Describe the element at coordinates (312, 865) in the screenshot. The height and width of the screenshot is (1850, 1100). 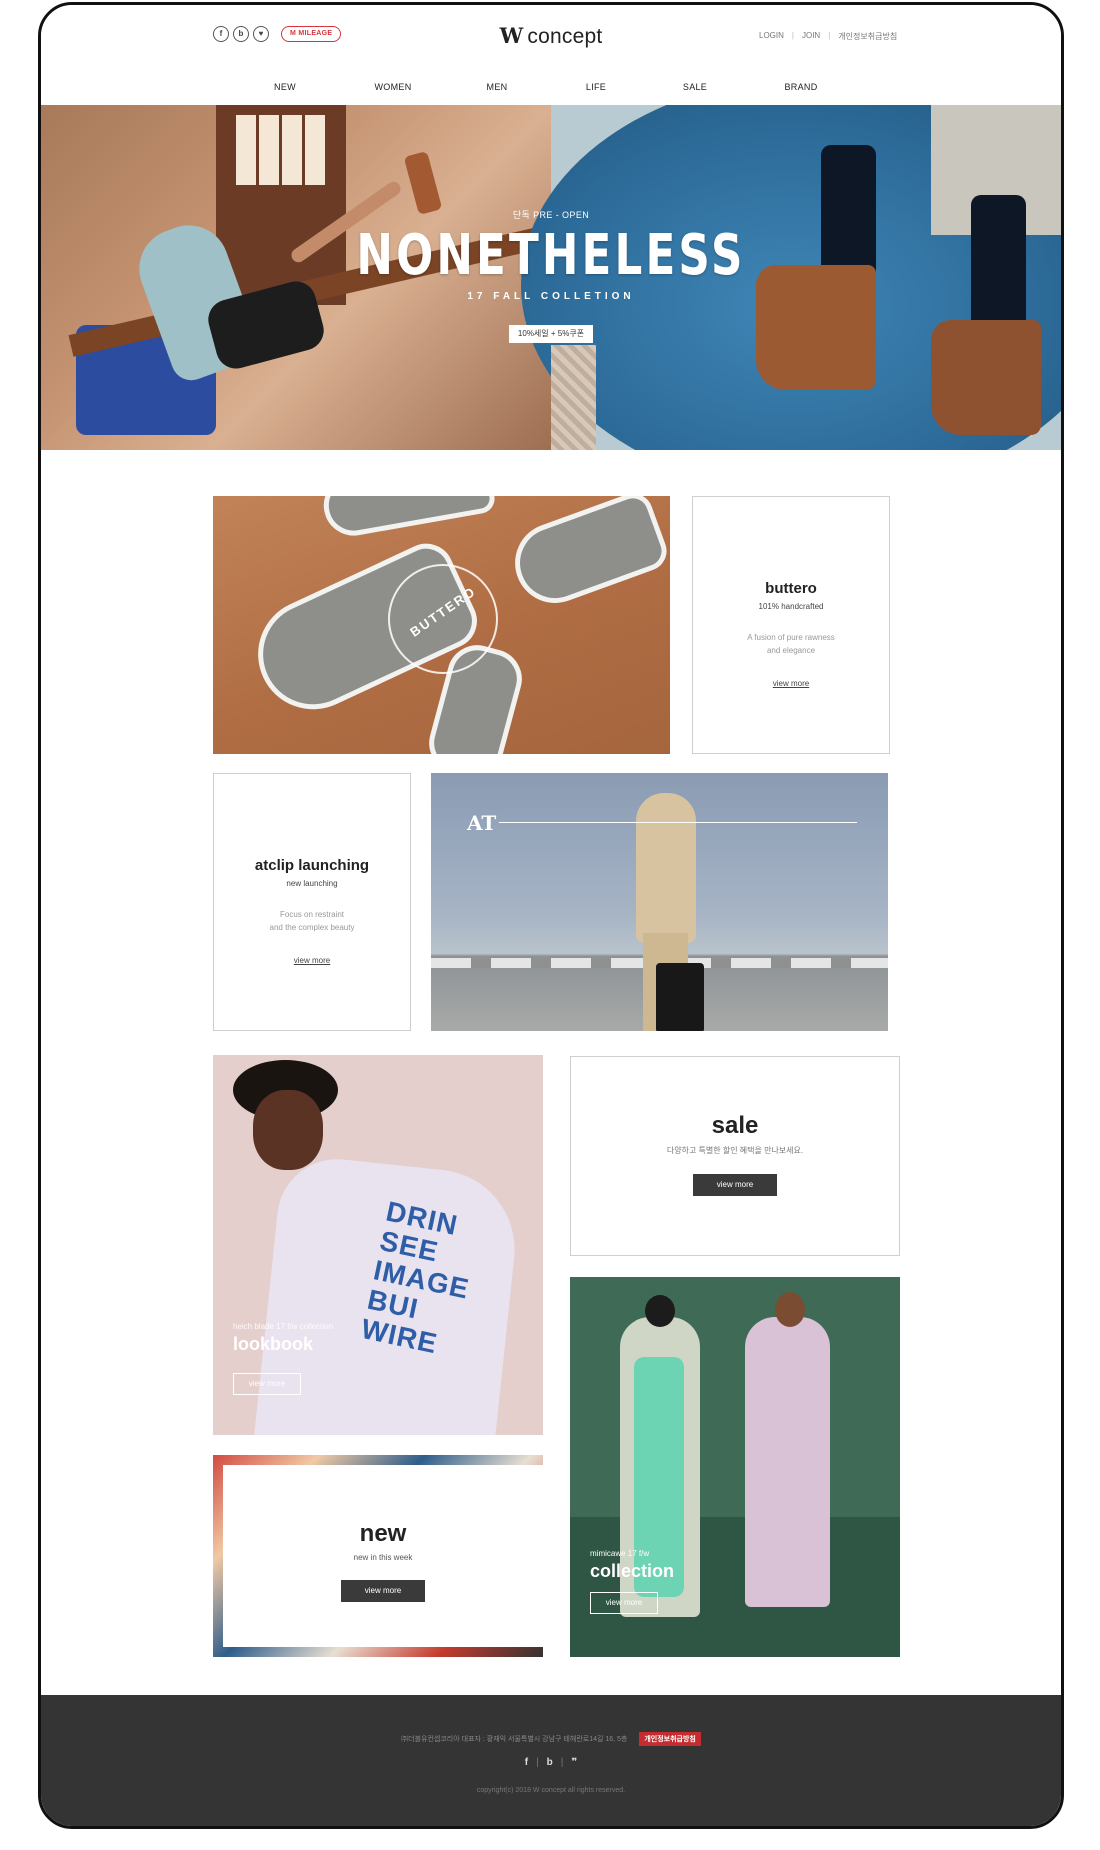
I see `atclip-title: atclip launching` at that location.